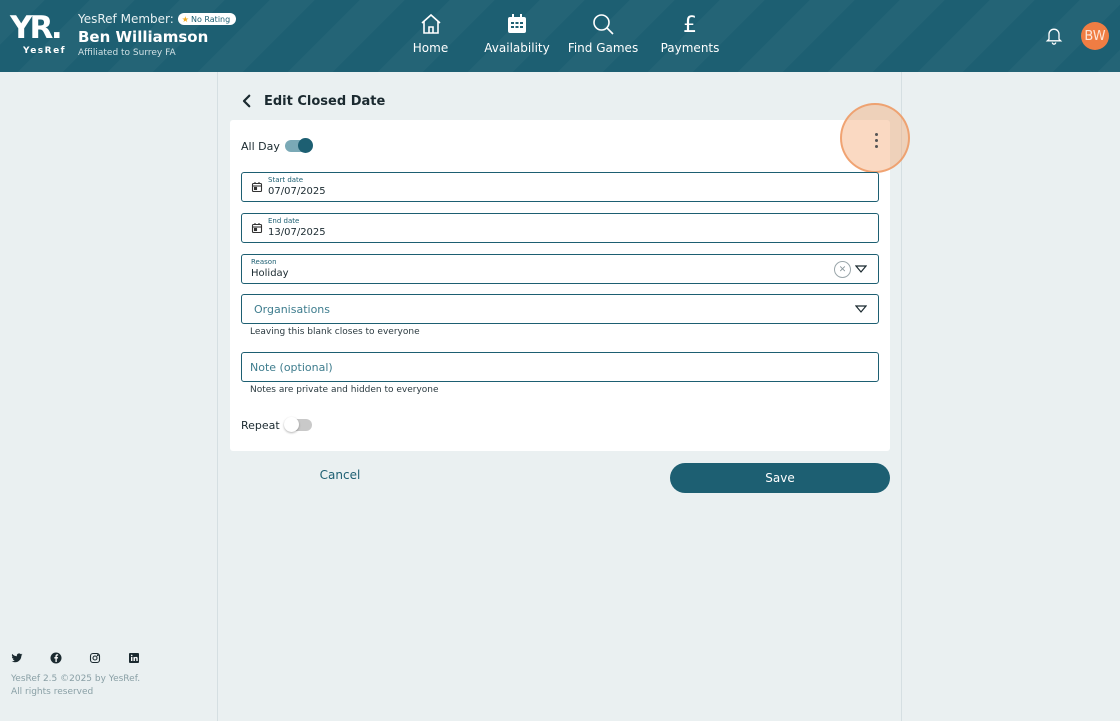 The image size is (1120, 721). What do you see at coordinates (603, 48) in the screenshot?
I see `nav-find-games-label: Find Games` at bounding box center [603, 48].